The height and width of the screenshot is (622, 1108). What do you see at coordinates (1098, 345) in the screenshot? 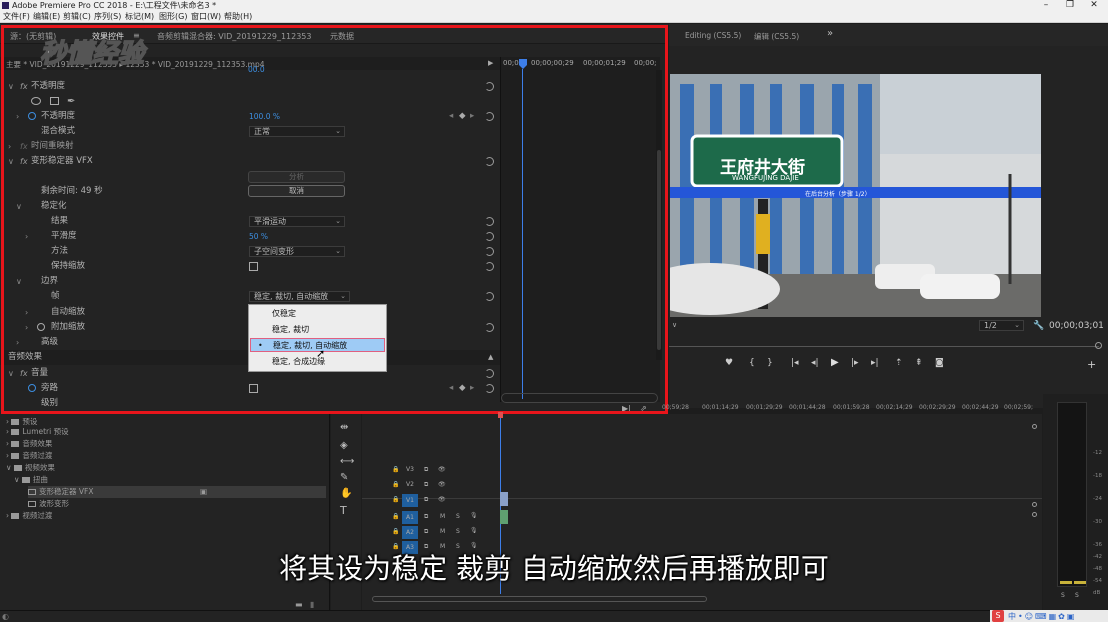
I see `scrub-handle` at bounding box center [1098, 345].